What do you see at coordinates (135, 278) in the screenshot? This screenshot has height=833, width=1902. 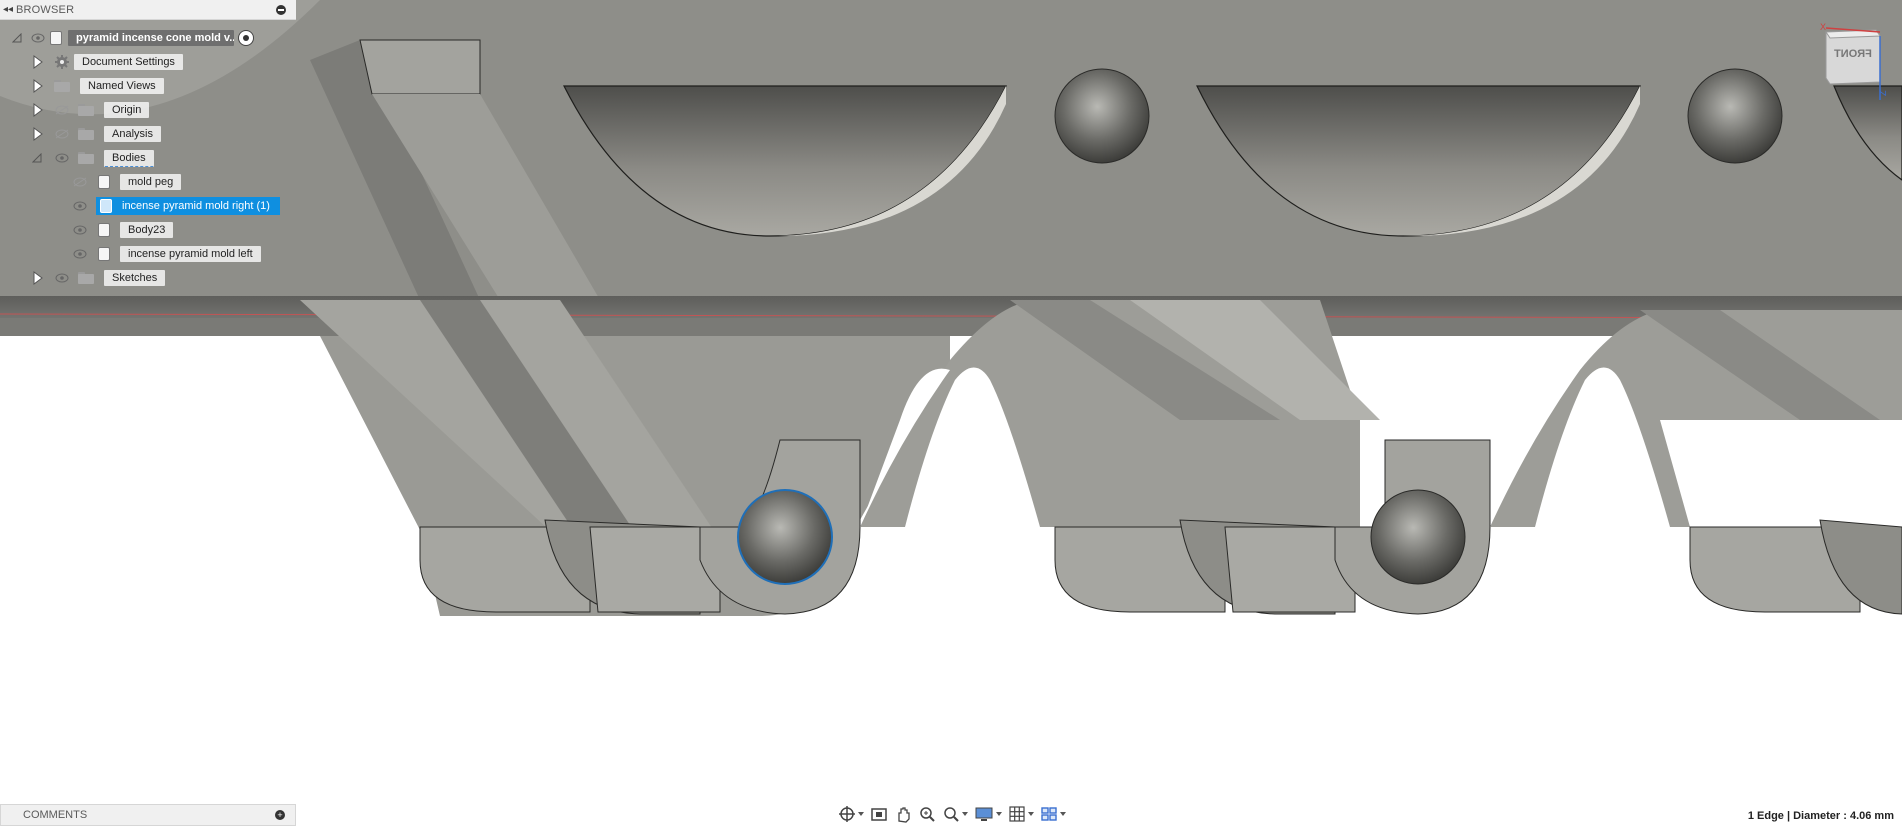 I see `browser-item-label: Sketches` at bounding box center [135, 278].